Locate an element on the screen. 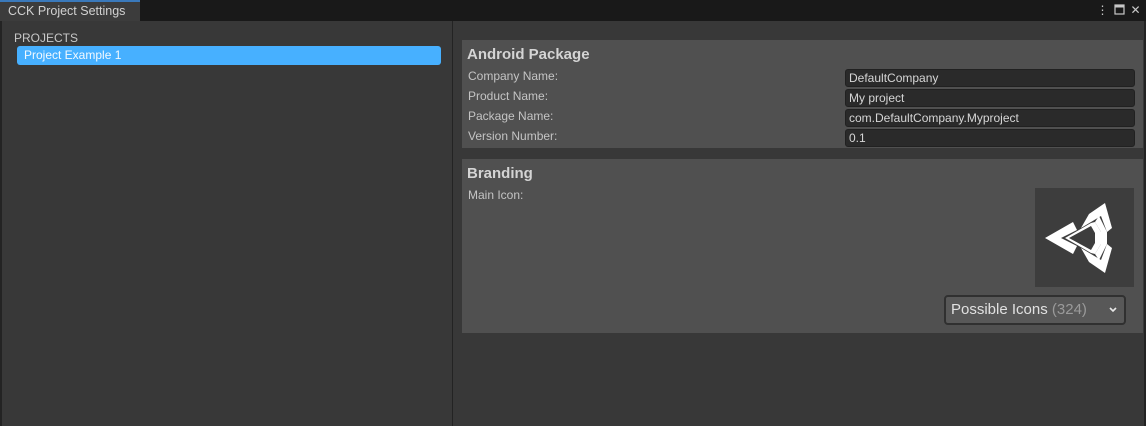 This screenshot has height=426, width=1146. possible-icons-dropdown: Possible Icons (324) is located at coordinates (1035, 310).